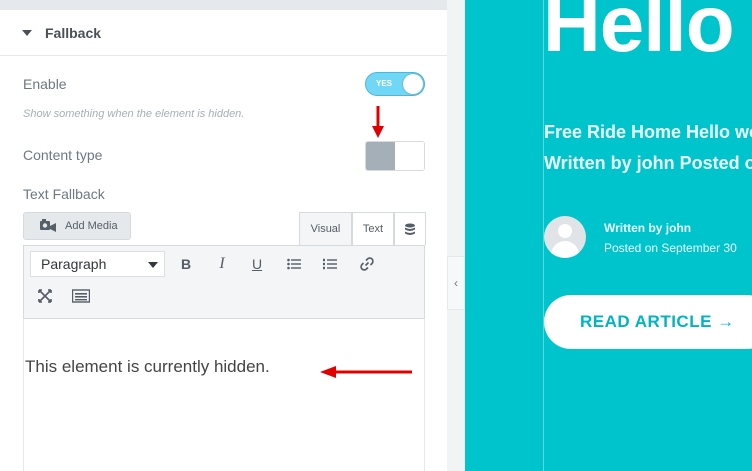  What do you see at coordinates (147, 366) in the screenshot?
I see `editor-content: This element is currently hidden.` at bounding box center [147, 366].